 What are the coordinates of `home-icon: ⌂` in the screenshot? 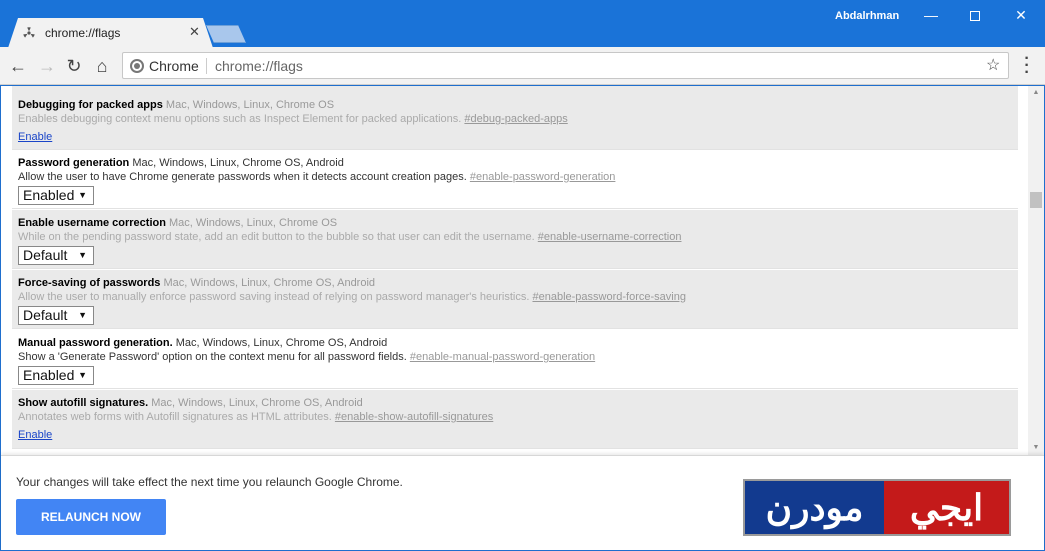 It's located at (102, 66).